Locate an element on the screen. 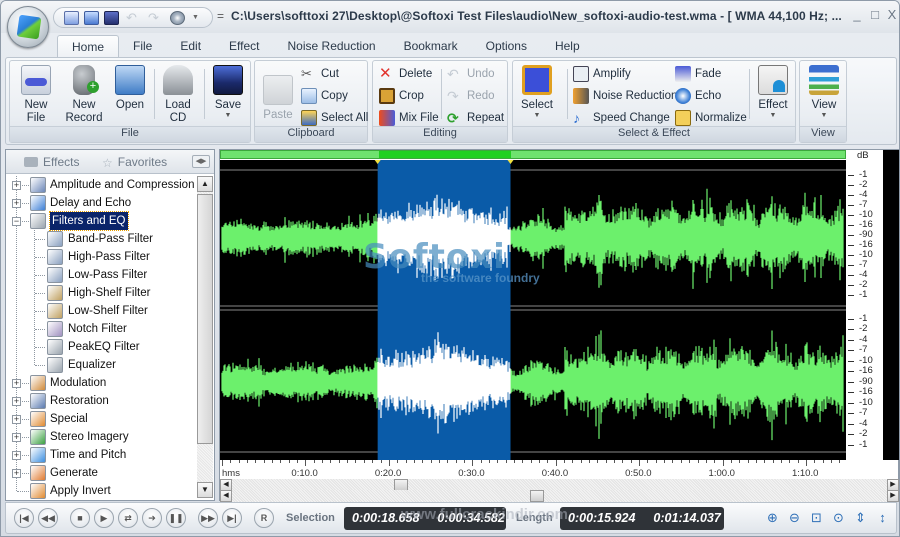  zoom-in-icon: ⊕ is located at coordinates (772, 518).